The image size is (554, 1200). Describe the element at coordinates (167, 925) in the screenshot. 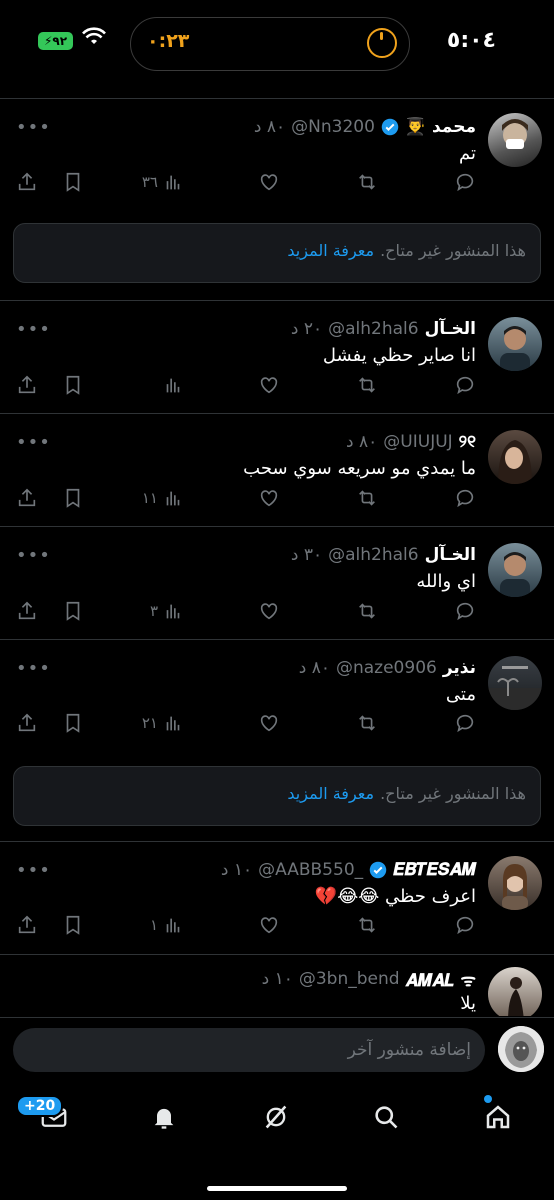

I see `views-button: ١` at that location.